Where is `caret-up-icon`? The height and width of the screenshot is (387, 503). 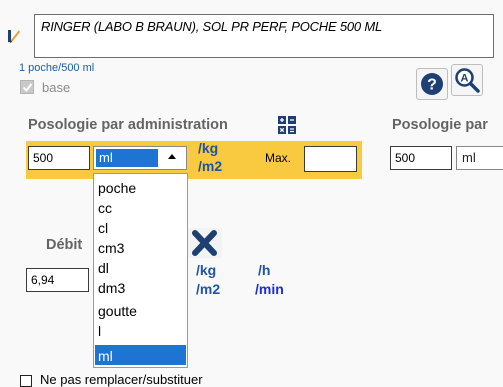 caret-up-icon is located at coordinates (172, 156).